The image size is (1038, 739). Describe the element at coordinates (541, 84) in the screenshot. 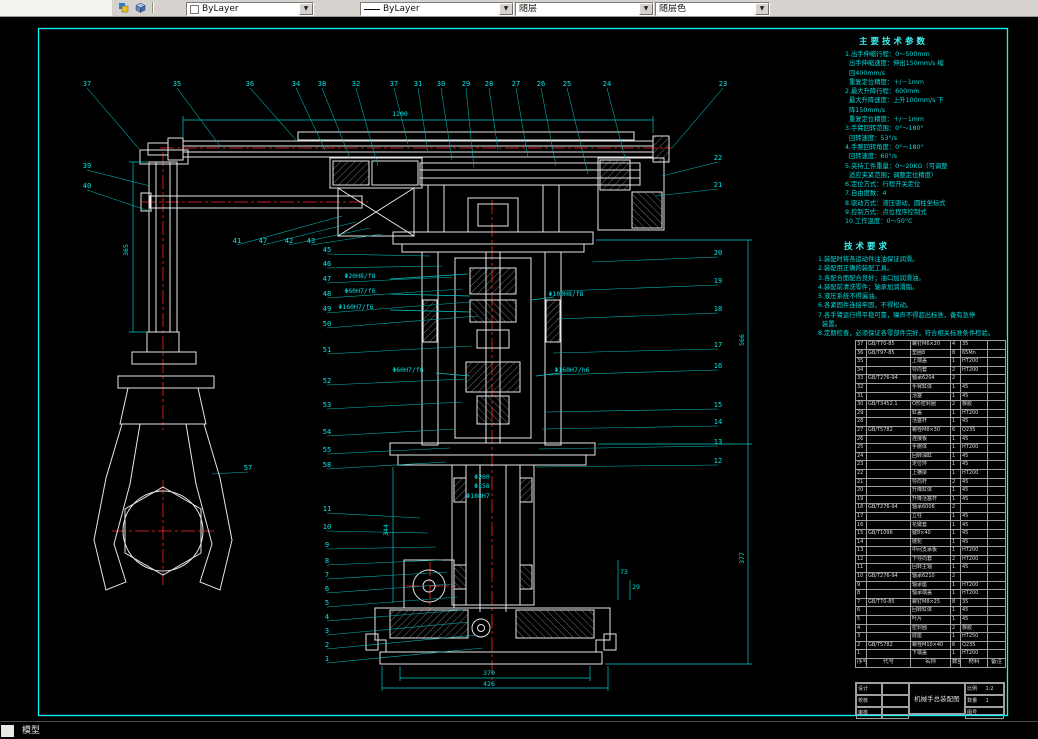

I see `callout-number: 26` at that location.